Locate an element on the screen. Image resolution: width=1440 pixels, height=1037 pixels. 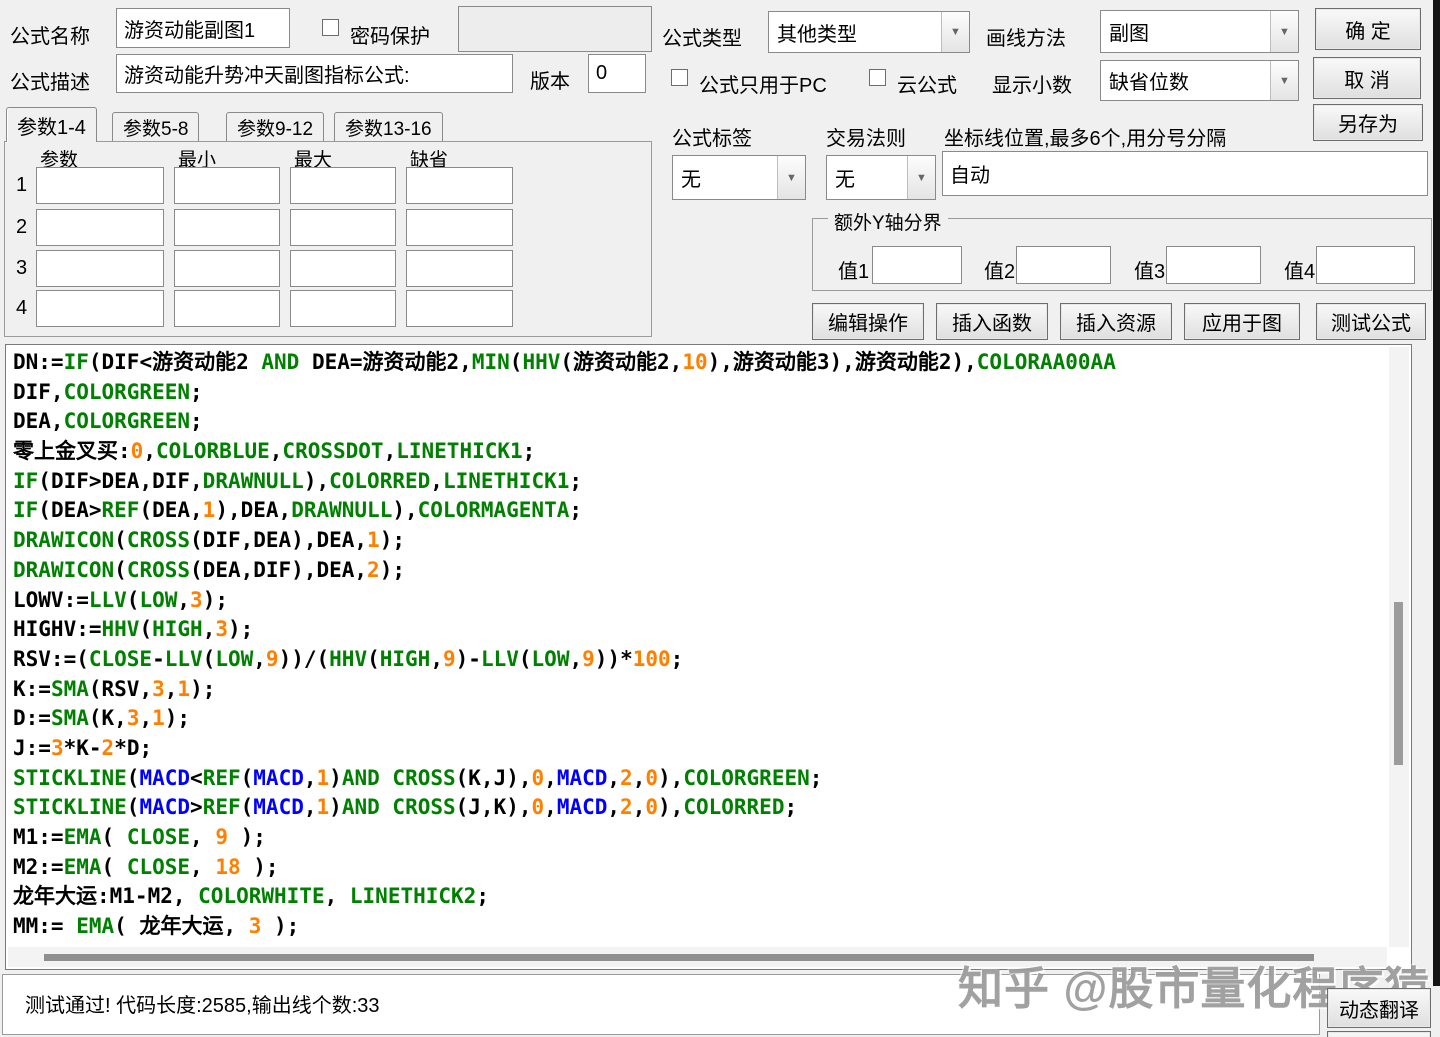
param-input-r3c2 is located at coordinates (227, 268).